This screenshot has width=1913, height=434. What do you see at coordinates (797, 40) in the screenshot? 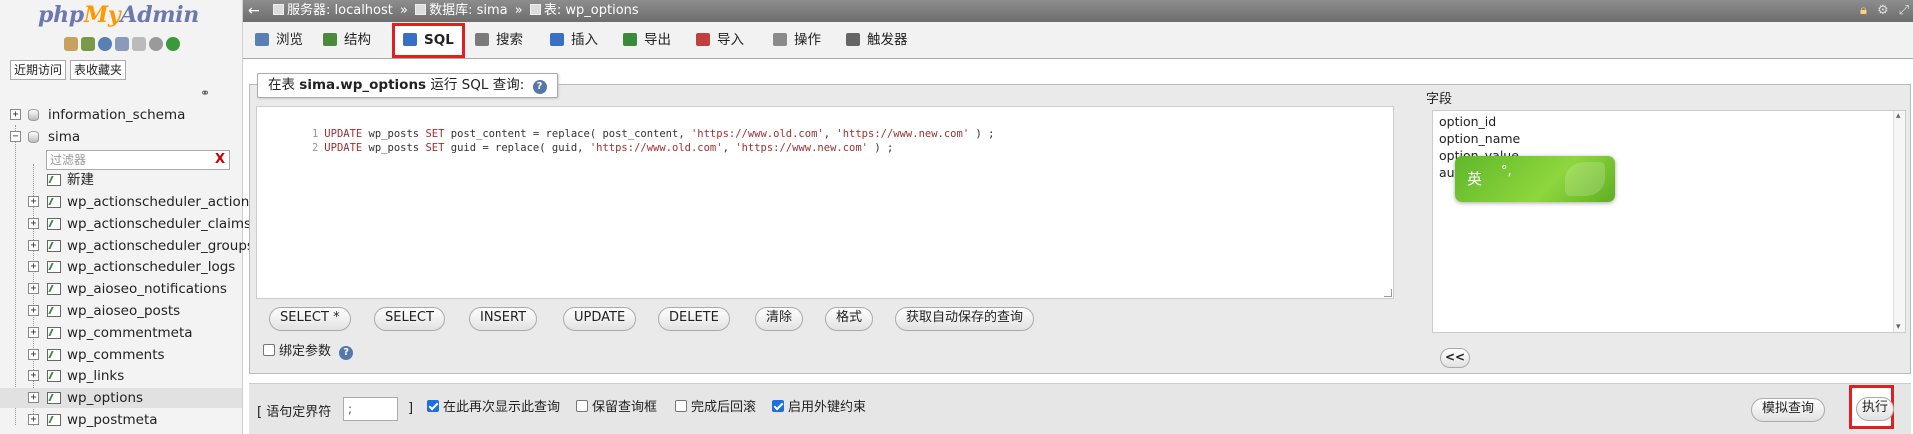
I see `tab-operations: 操作` at bounding box center [797, 40].